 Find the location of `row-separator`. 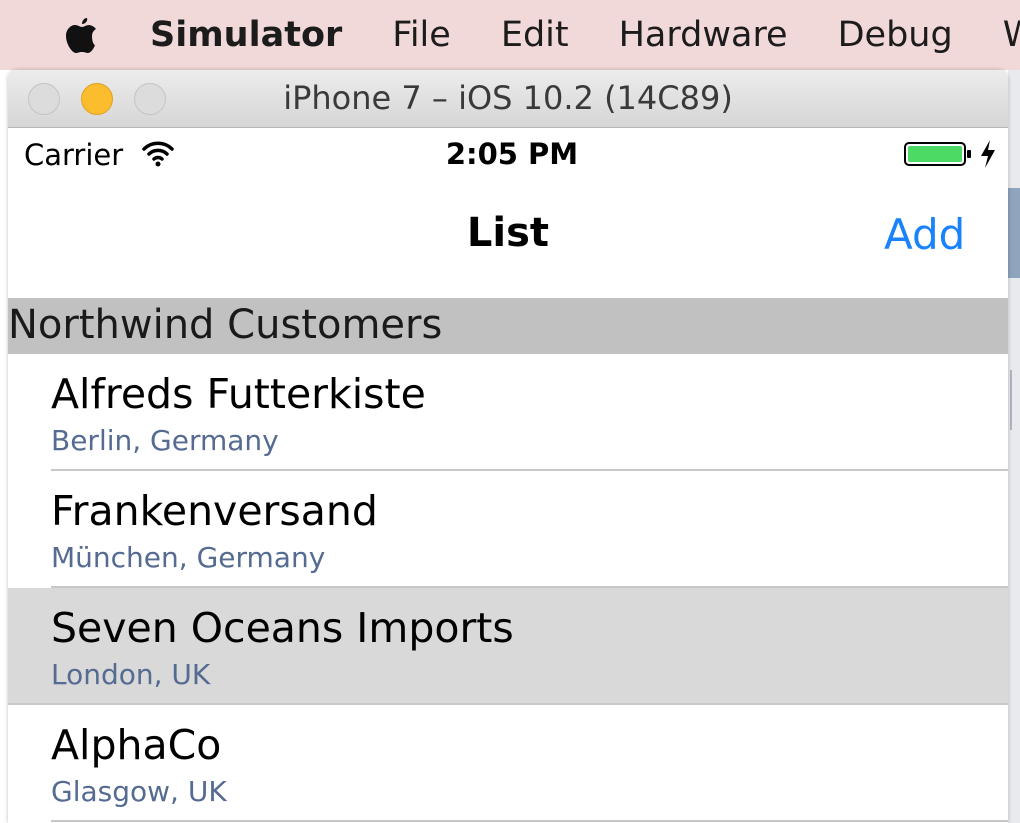

row-separator is located at coordinates (529, 821).